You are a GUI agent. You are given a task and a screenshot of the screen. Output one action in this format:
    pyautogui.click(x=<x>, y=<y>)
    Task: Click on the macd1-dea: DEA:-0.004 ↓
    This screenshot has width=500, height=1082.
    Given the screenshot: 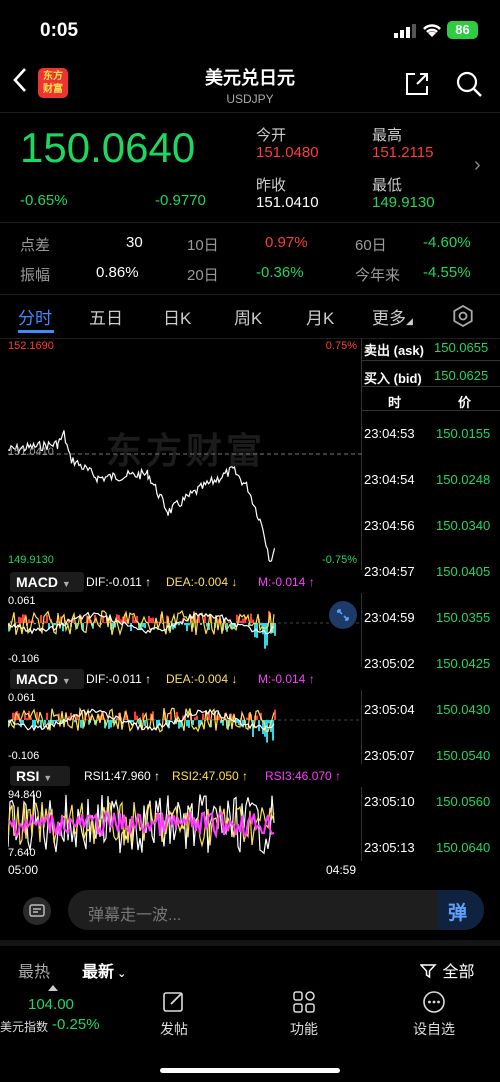 What is the action you would take?
    pyautogui.click(x=202, y=582)
    